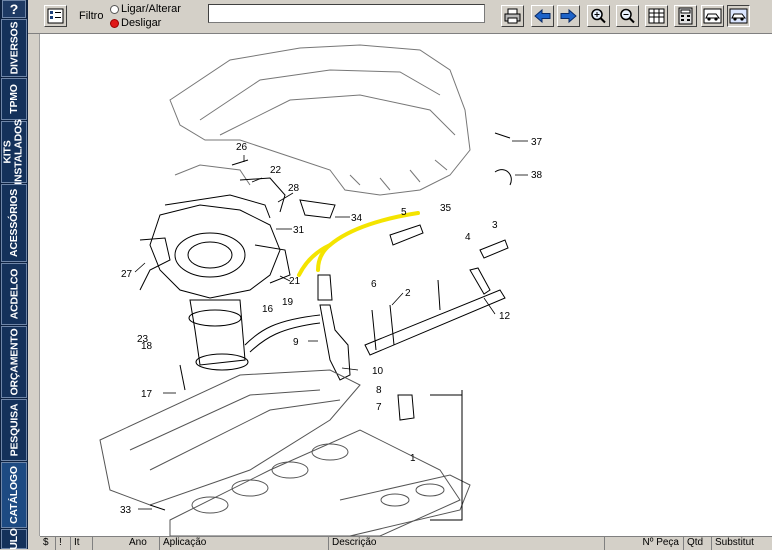  What do you see at coordinates (91, 16) in the screenshot?
I see `filter-label: Filtro` at bounding box center [91, 16].